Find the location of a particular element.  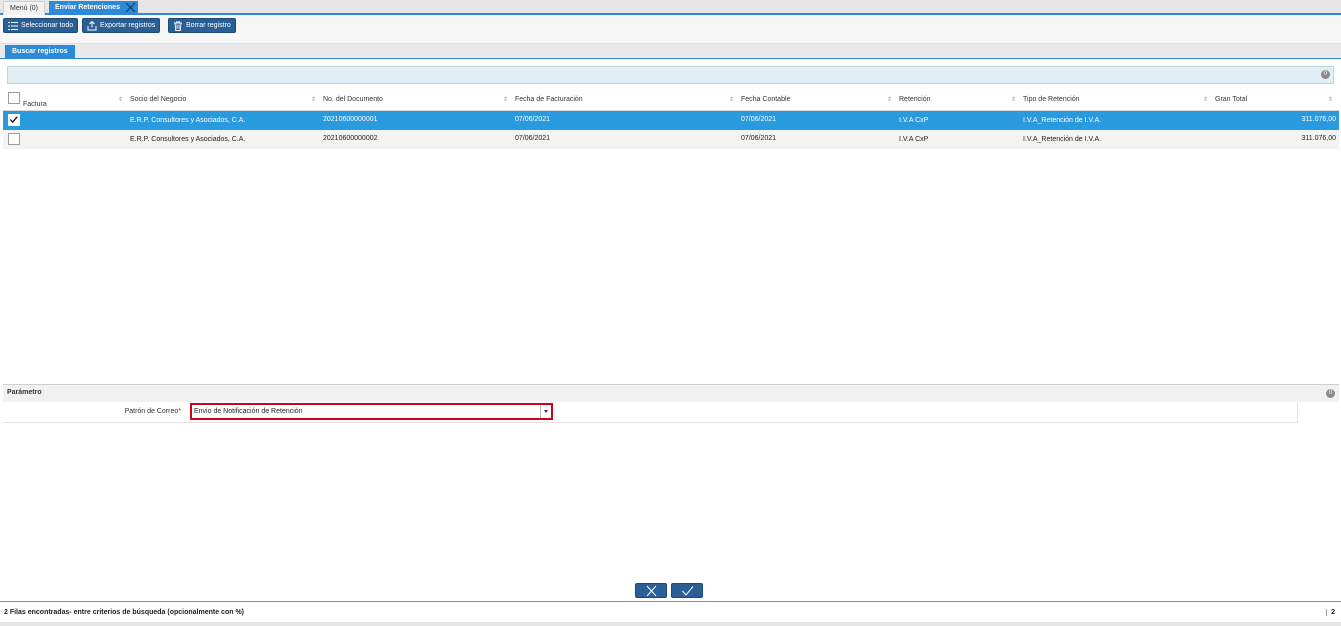

mail-template-value: Envio de Notificación de Retención is located at coordinates (248, 411).